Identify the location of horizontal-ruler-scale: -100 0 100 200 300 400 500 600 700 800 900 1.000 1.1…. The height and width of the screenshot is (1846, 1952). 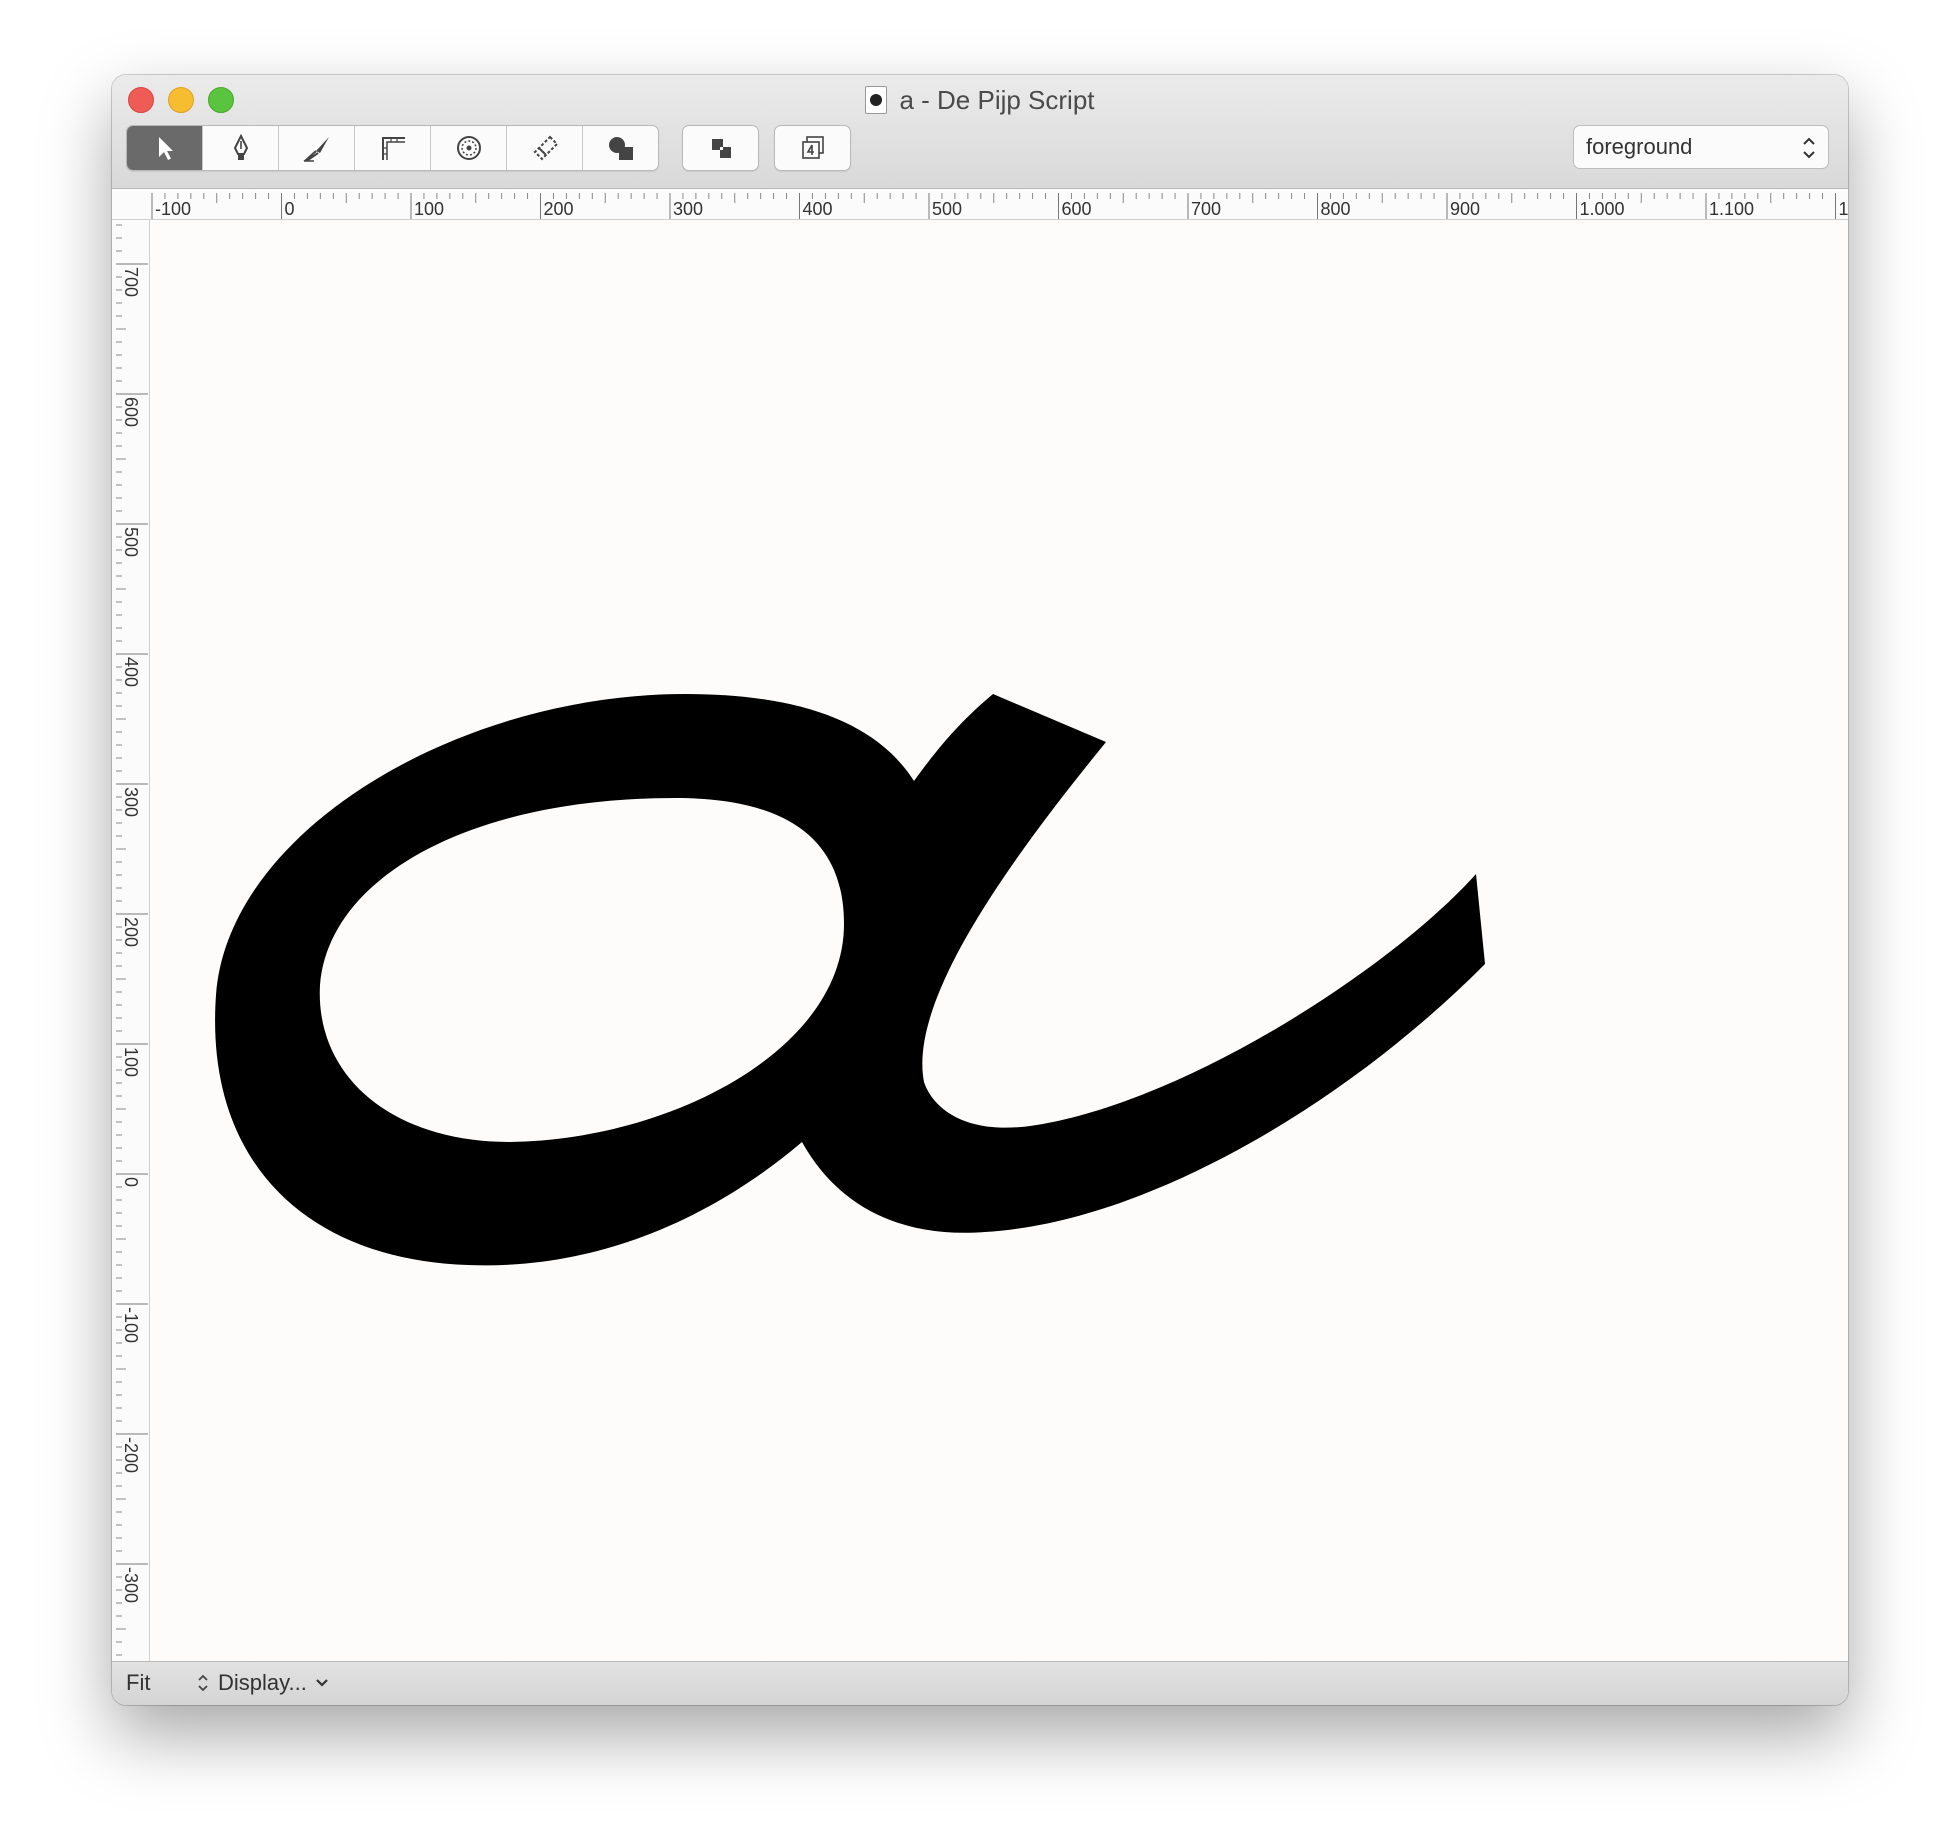
(1000, 206).